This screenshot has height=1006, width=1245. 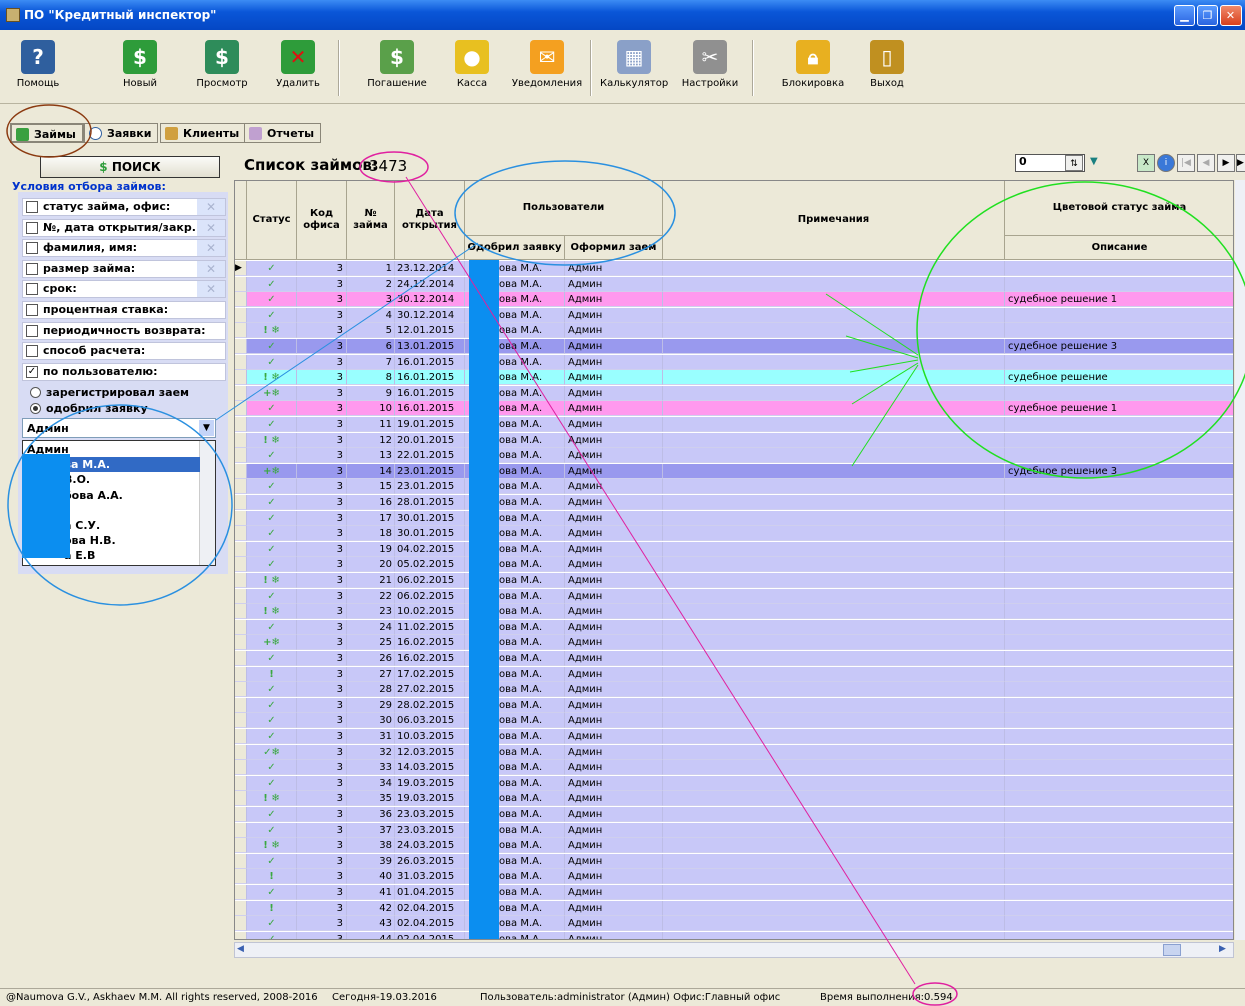 I want to click on table-row: ✓ 3 20 05.02.2015 ова М.А. Админ, so click(x=734, y=565).